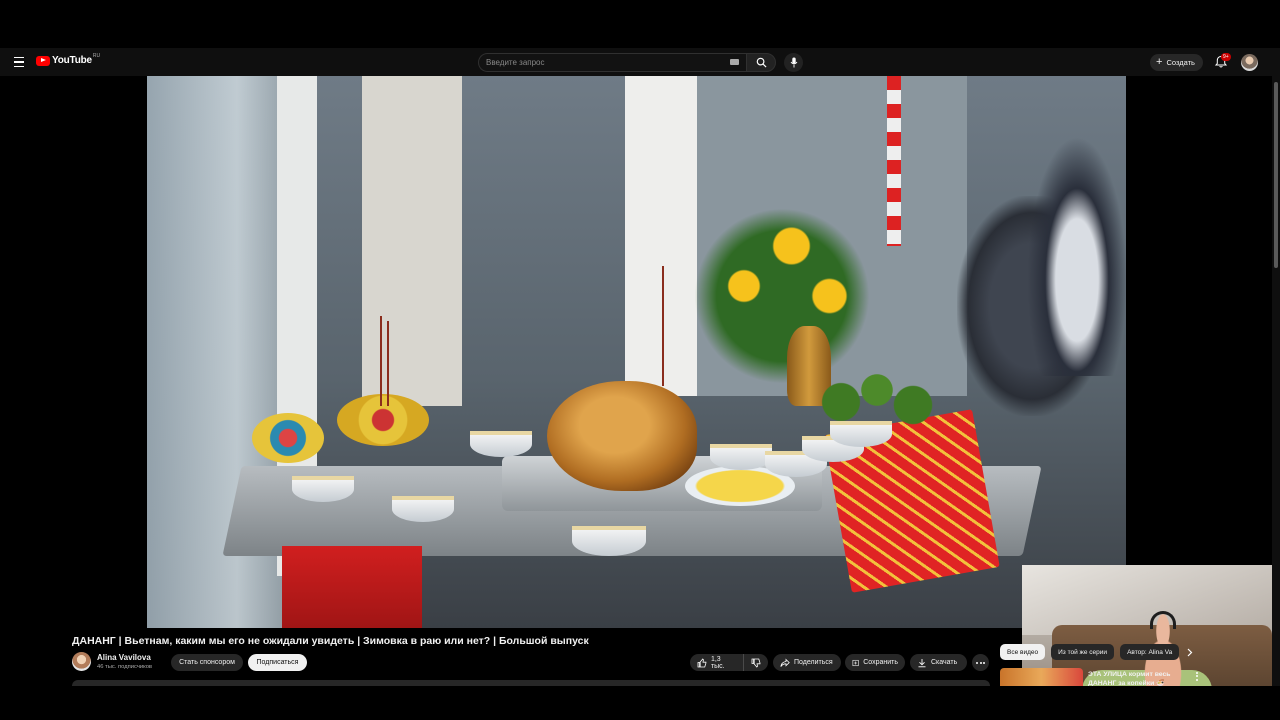  Describe the element at coordinates (877, 396) in the screenshot. I see `green-pomelos` at that location.